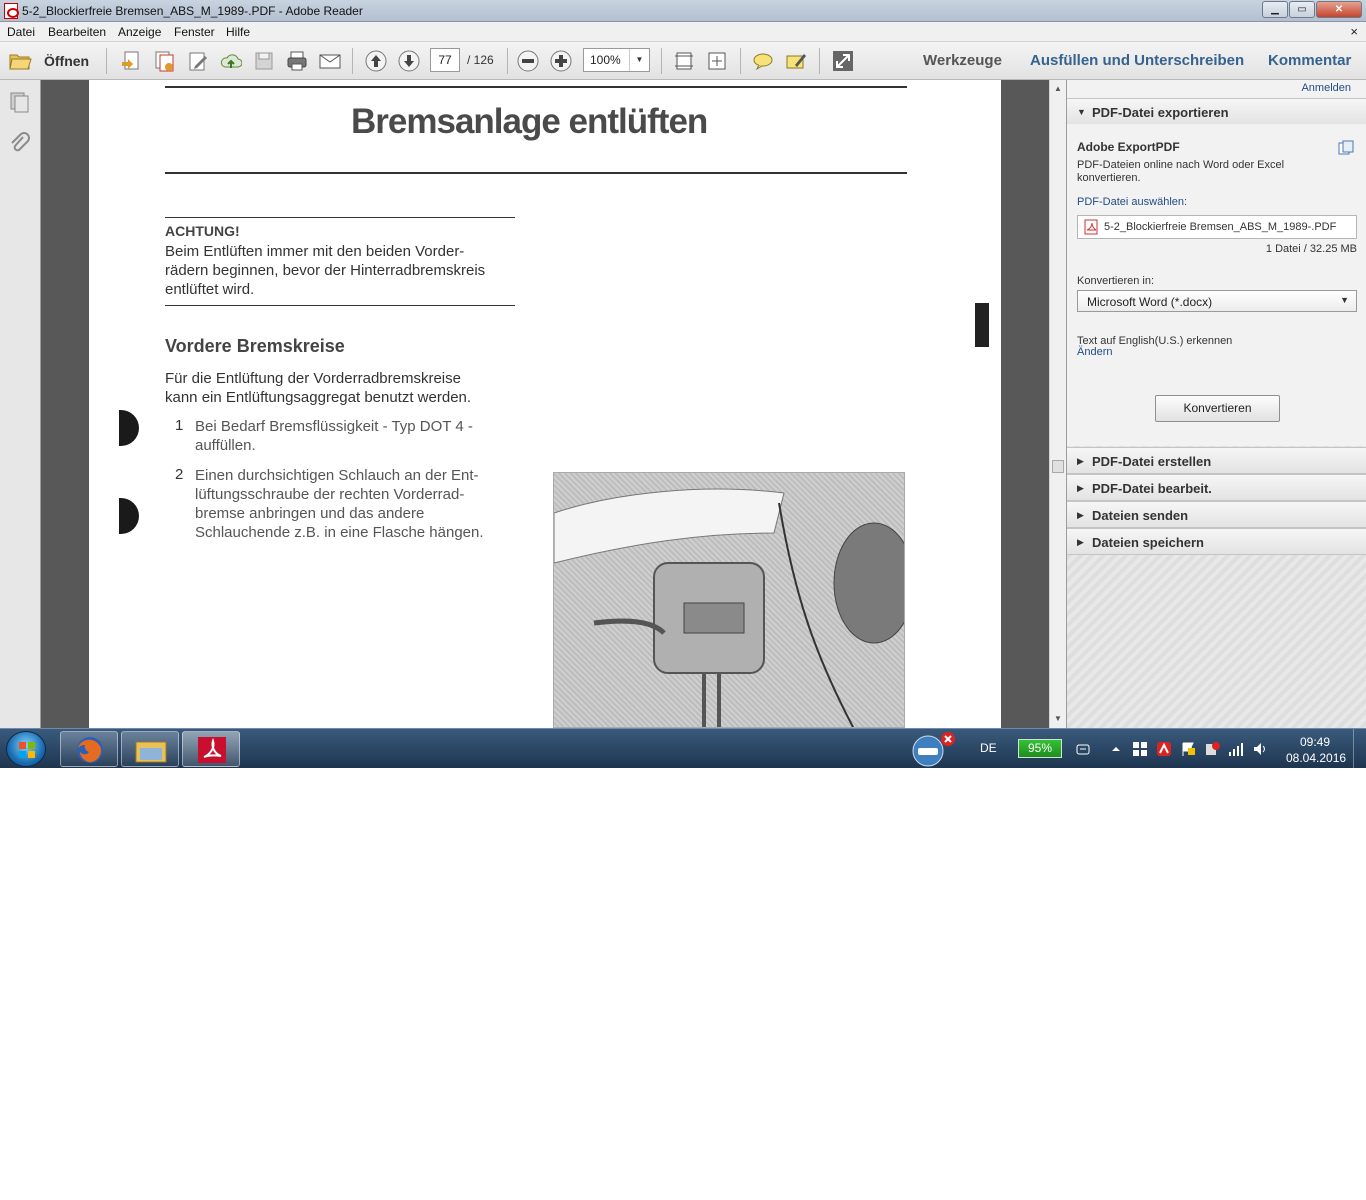 This screenshot has width=1366, height=1200. I want to click on volume-icon, so click(1260, 749).